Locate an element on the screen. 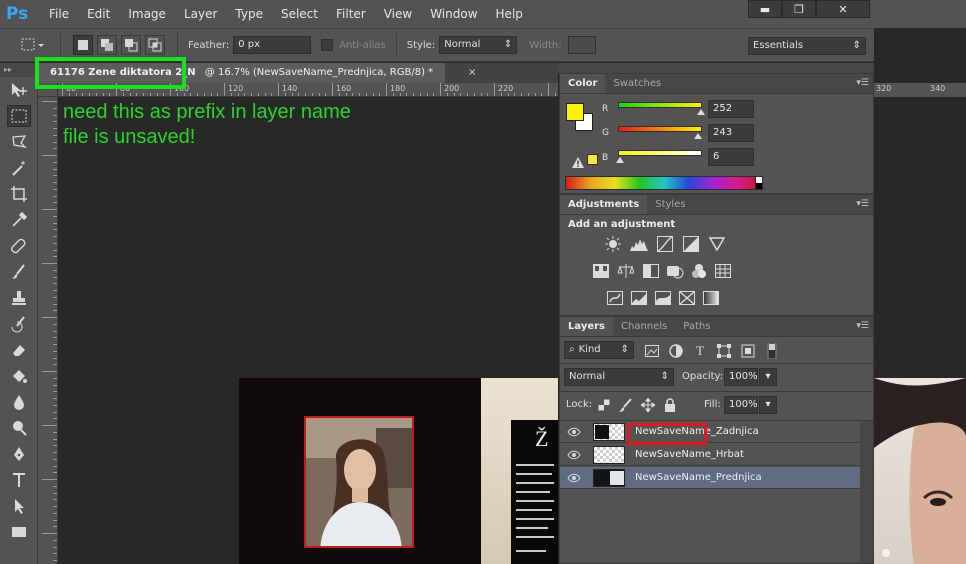 This screenshot has height=564, width=966. pen-tool is located at coordinates (19, 454).